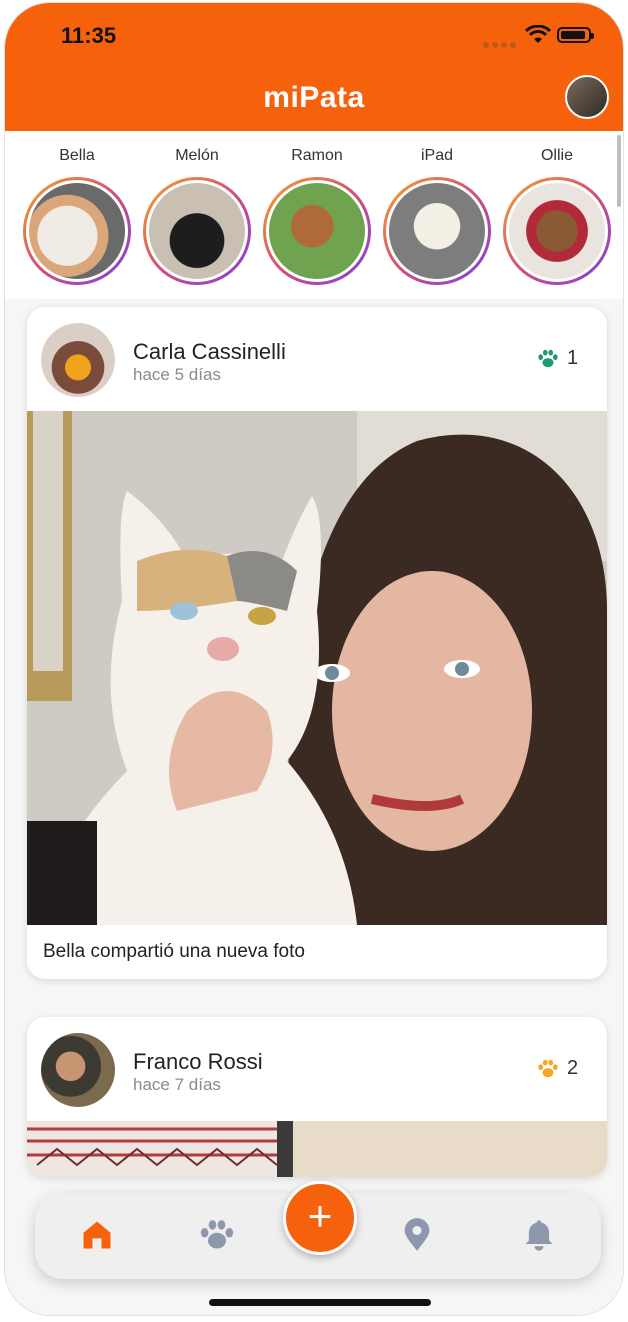  What do you see at coordinates (320, 1302) in the screenshot?
I see `home-indicator` at bounding box center [320, 1302].